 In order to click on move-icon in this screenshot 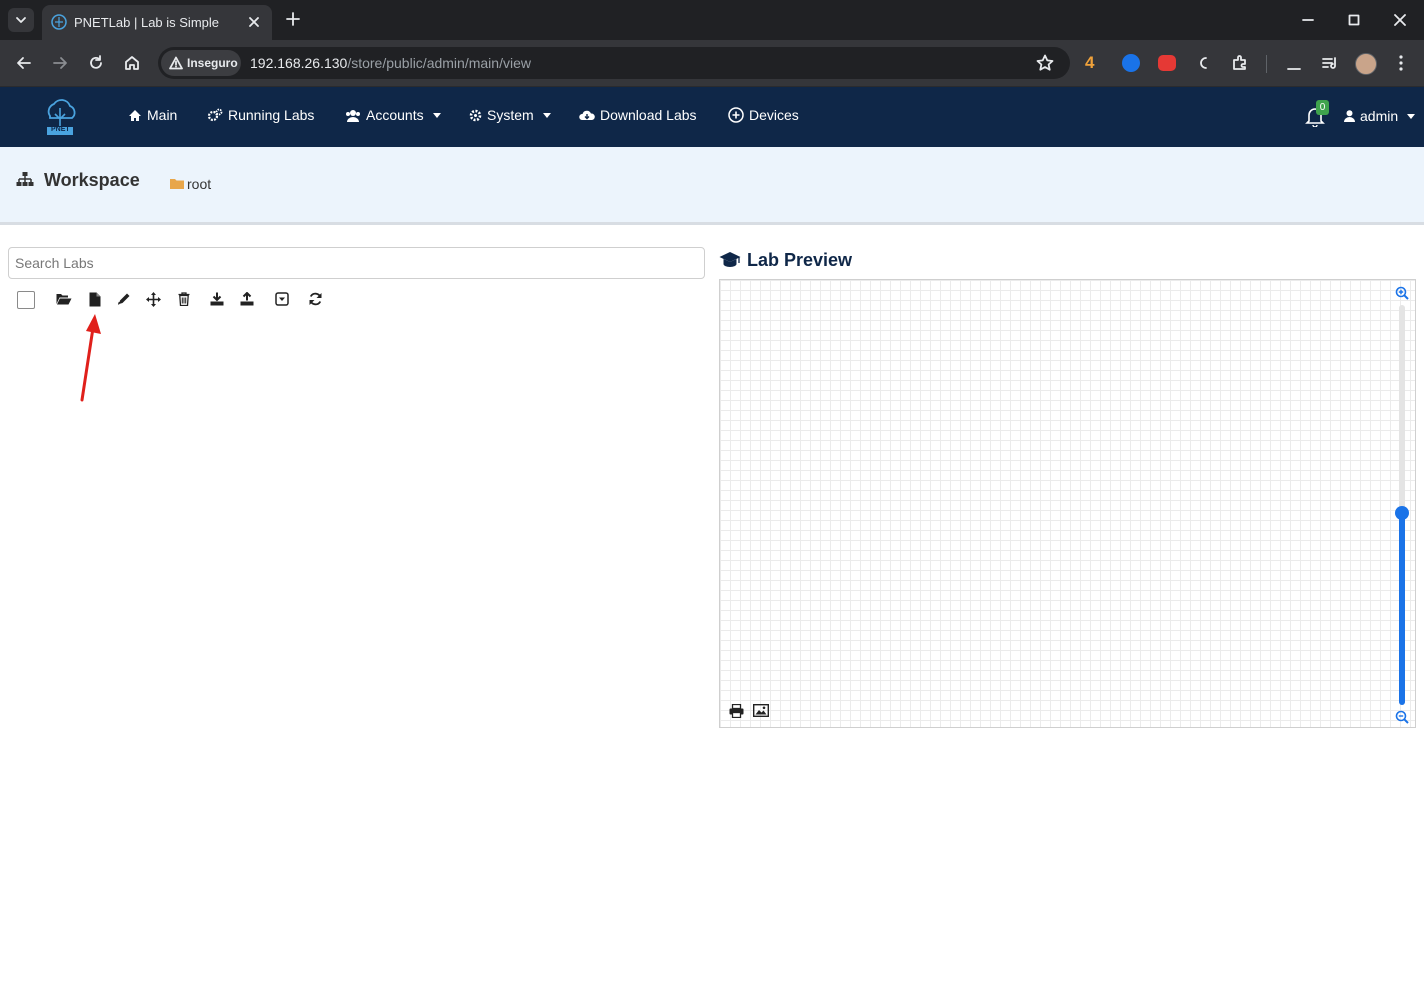, I will do `click(153, 299)`.